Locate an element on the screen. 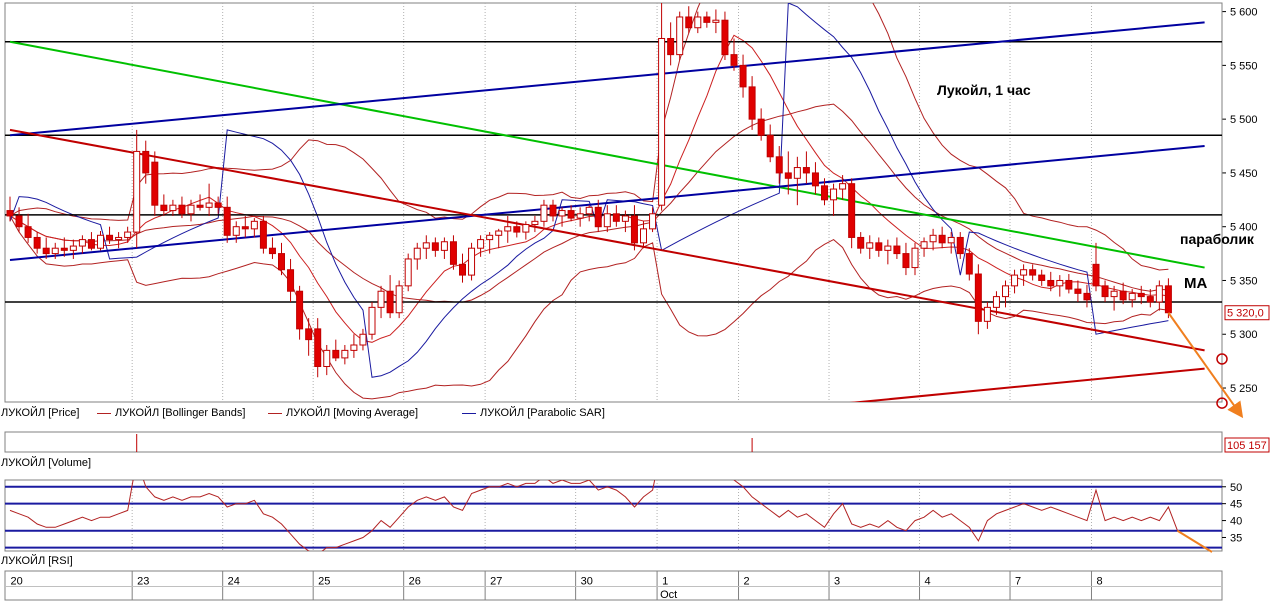 This screenshot has height=607, width=1271. price-tick-label: 5 350 is located at coordinates (1244, 281).